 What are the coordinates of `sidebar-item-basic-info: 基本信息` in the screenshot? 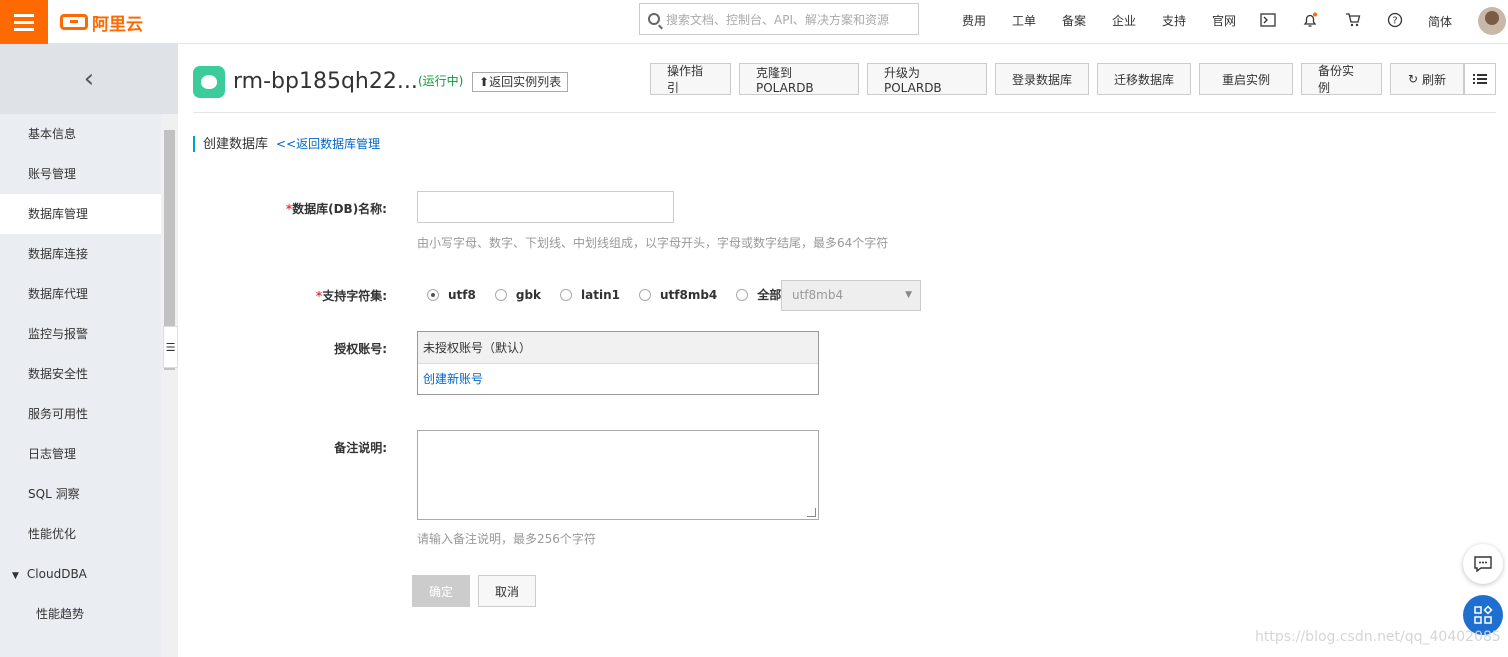 It's located at (80, 134).